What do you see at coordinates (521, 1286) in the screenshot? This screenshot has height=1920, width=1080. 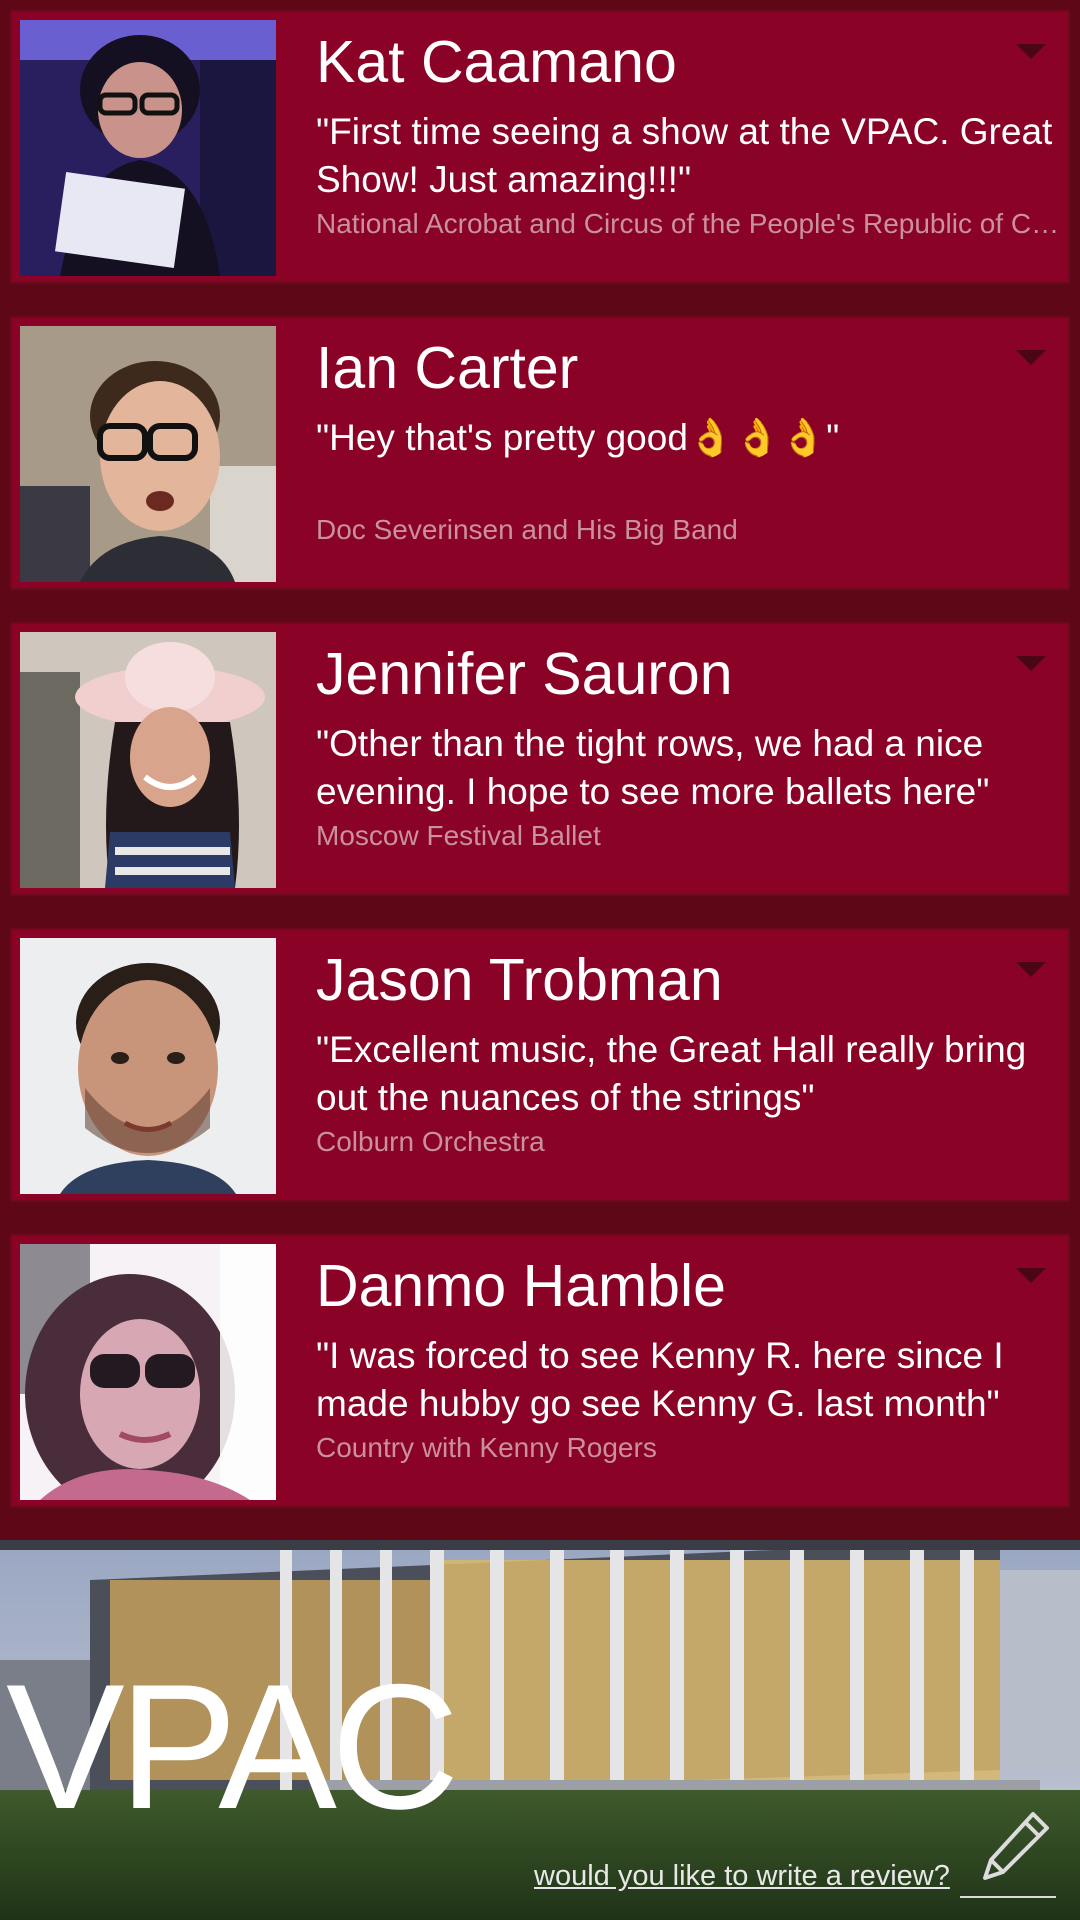 I see `reviewer-name: Danmo Hamble` at bounding box center [521, 1286].